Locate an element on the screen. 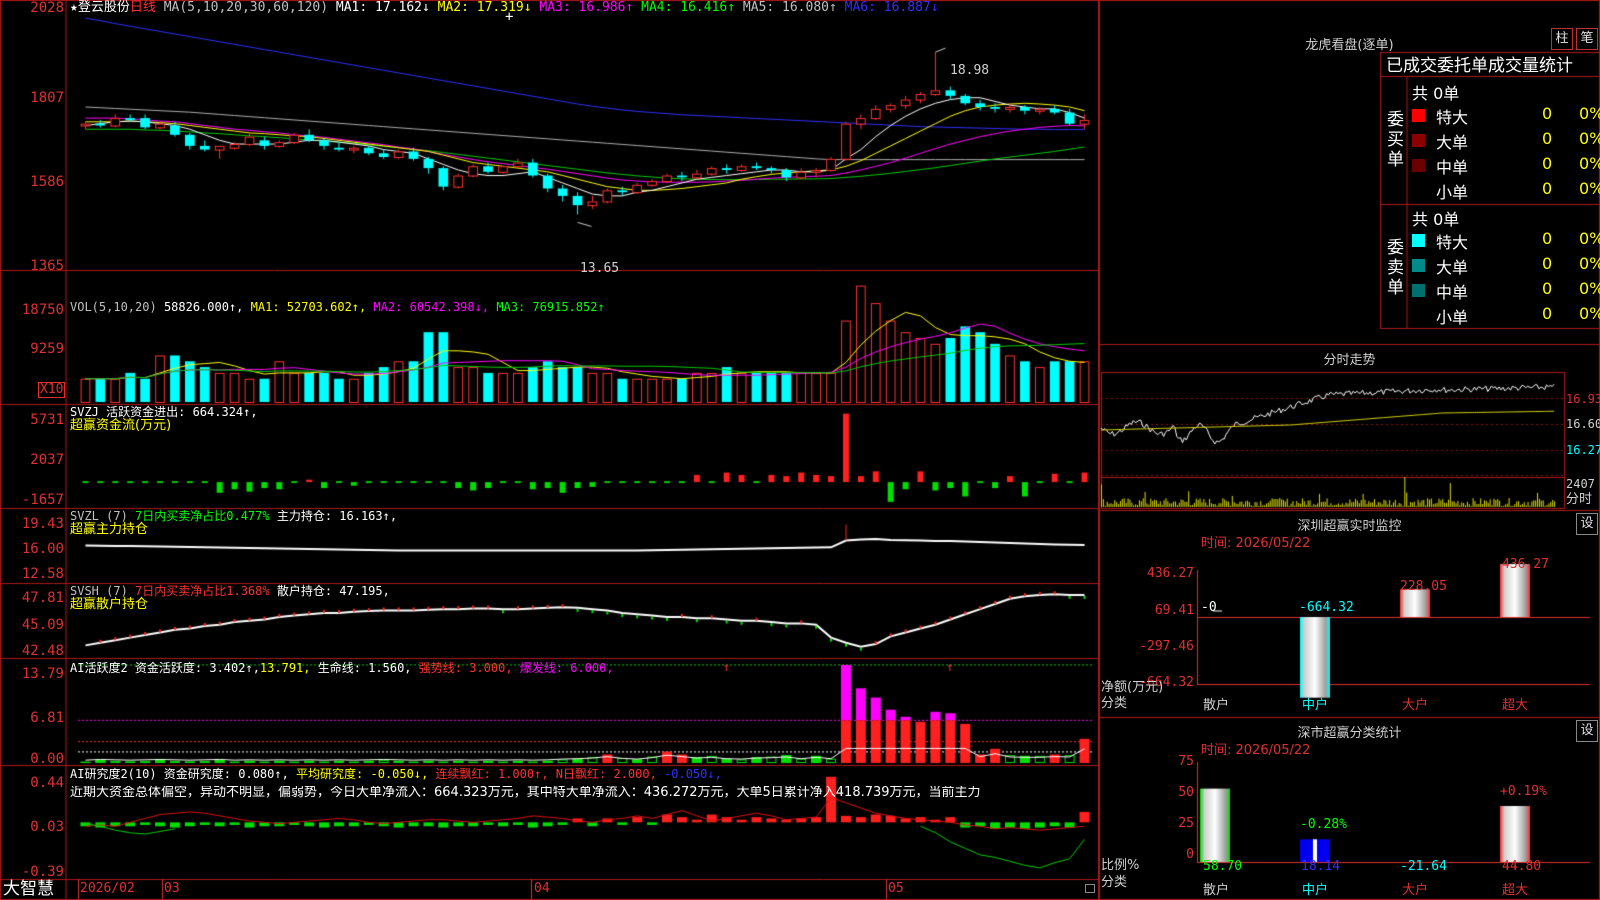 This screenshot has width=1600, height=900. tab-traded: 已成交 is located at coordinates (1411, 66).